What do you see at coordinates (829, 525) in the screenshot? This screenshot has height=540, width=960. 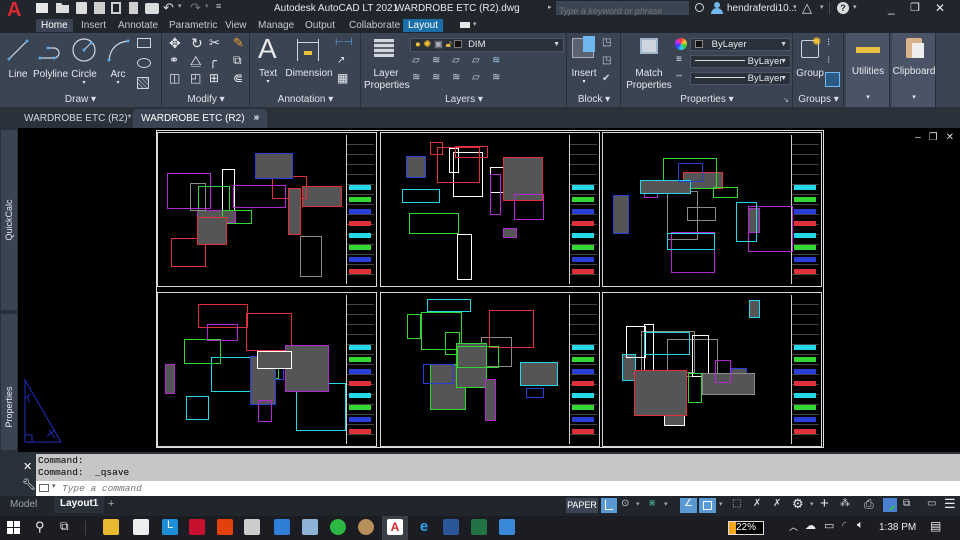 I see `battery-tray-icon: ▭` at bounding box center [829, 525].